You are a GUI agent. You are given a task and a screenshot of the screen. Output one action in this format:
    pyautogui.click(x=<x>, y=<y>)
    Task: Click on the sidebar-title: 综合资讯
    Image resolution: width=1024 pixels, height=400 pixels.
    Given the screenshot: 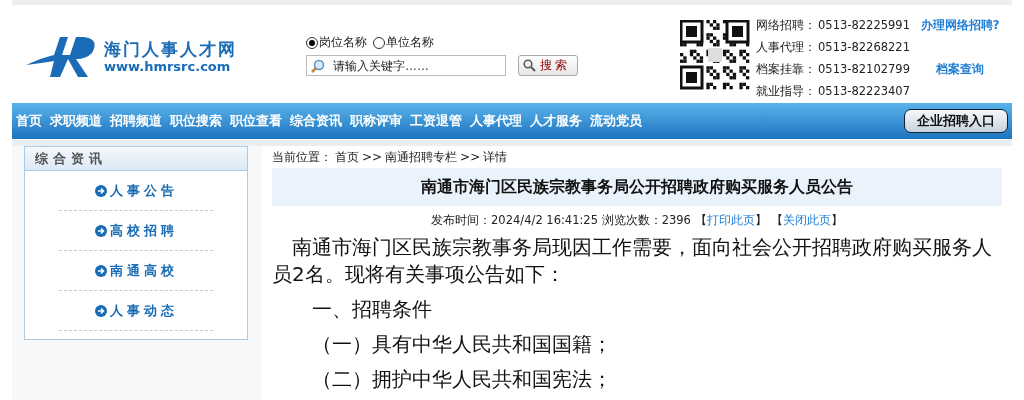 What is the action you would take?
    pyautogui.click(x=136, y=159)
    